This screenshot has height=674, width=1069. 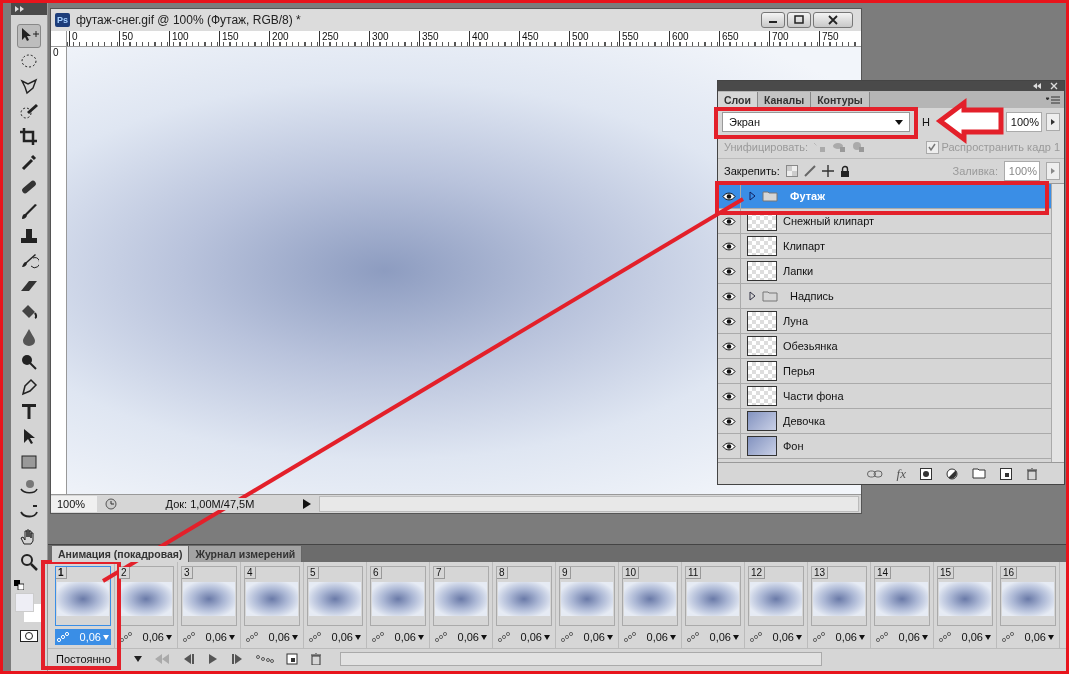 What do you see at coordinates (1053, 122) in the screenshot?
I see `opacity-slider-button` at bounding box center [1053, 122].